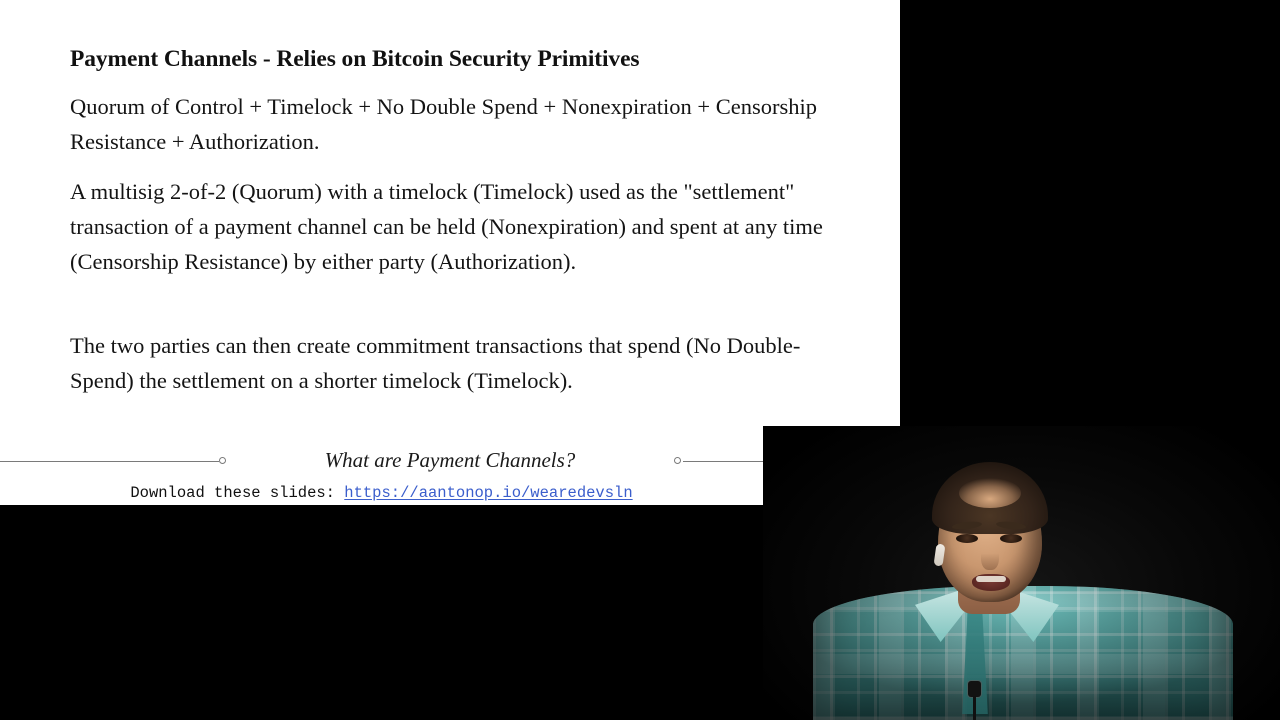 The width and height of the screenshot is (1280, 720). I want to click on teeth, so click(991, 579).